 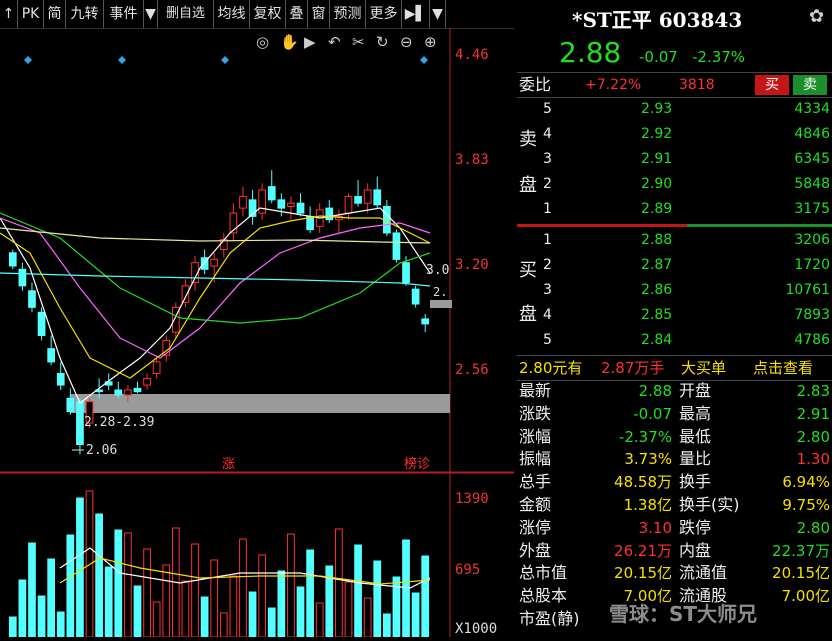 What do you see at coordinates (85, 14) in the screenshot?
I see `toolbar-item-3: 九转` at bounding box center [85, 14].